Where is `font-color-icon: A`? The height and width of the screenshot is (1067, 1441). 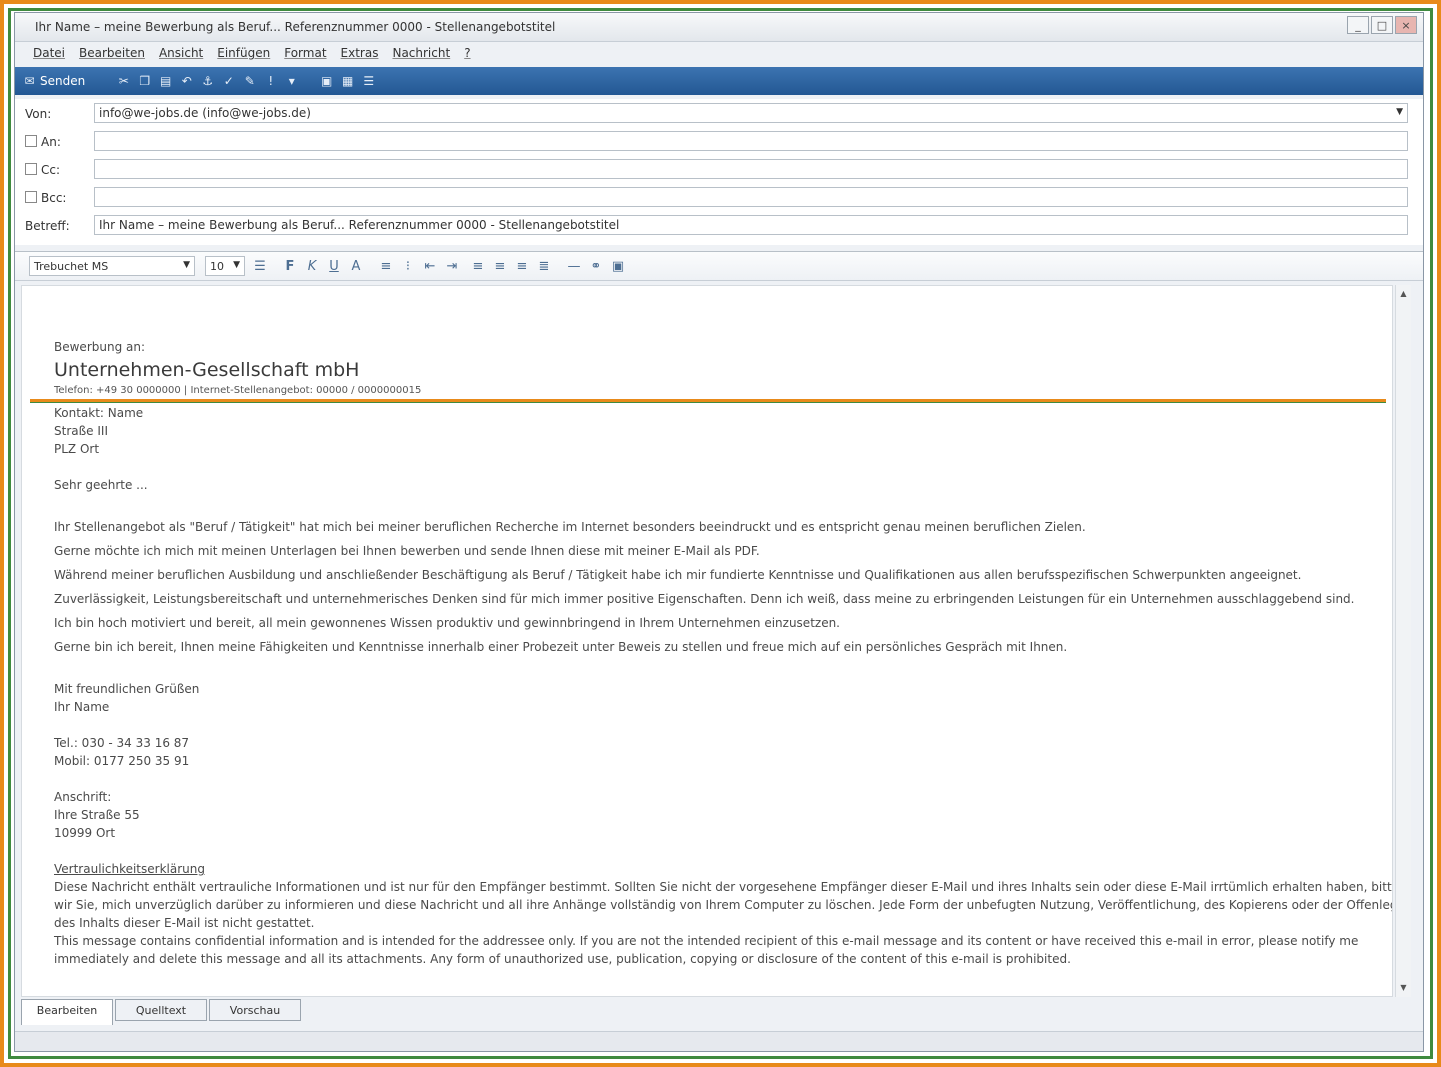 font-color-icon: A is located at coordinates (356, 266).